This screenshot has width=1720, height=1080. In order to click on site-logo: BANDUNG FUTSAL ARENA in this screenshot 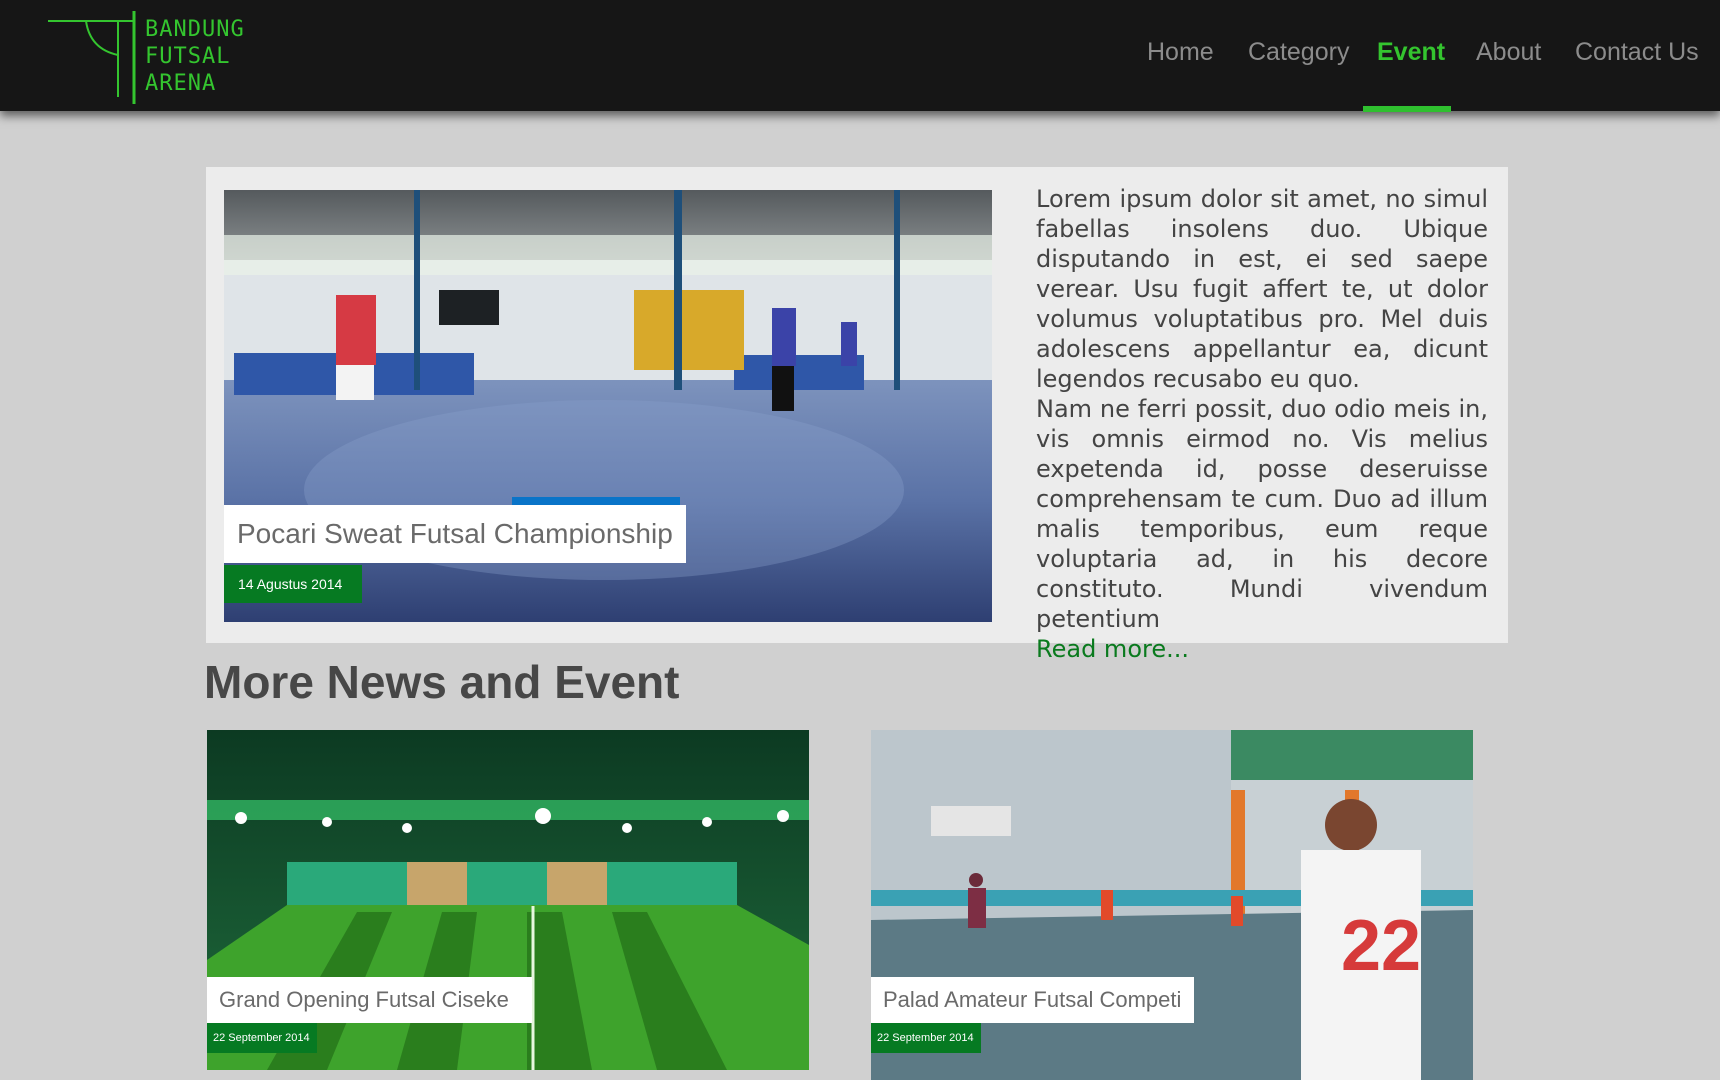, I will do `click(151, 57)`.